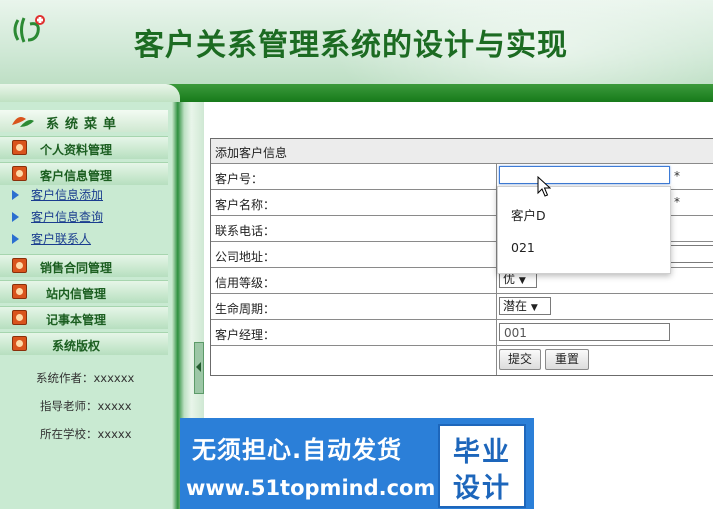  I want to click on manager-label: 客户经理：, so click(245, 335).